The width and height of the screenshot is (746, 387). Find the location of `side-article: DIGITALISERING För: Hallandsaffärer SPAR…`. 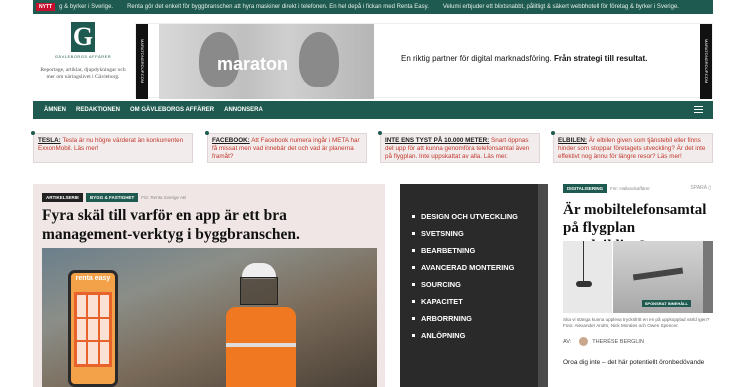

side-article: DIGITALISERING För: Hallandsaffärer SPAR… is located at coordinates (638, 285).